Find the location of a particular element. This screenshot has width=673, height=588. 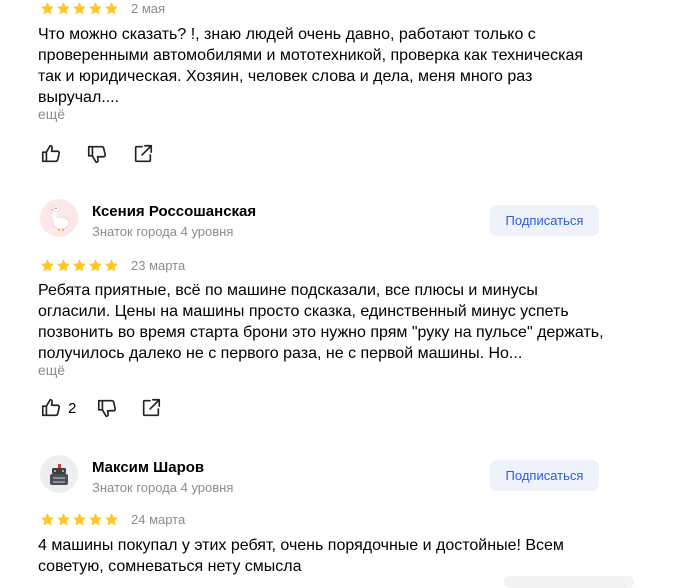

review-actions is located at coordinates (97, 154).